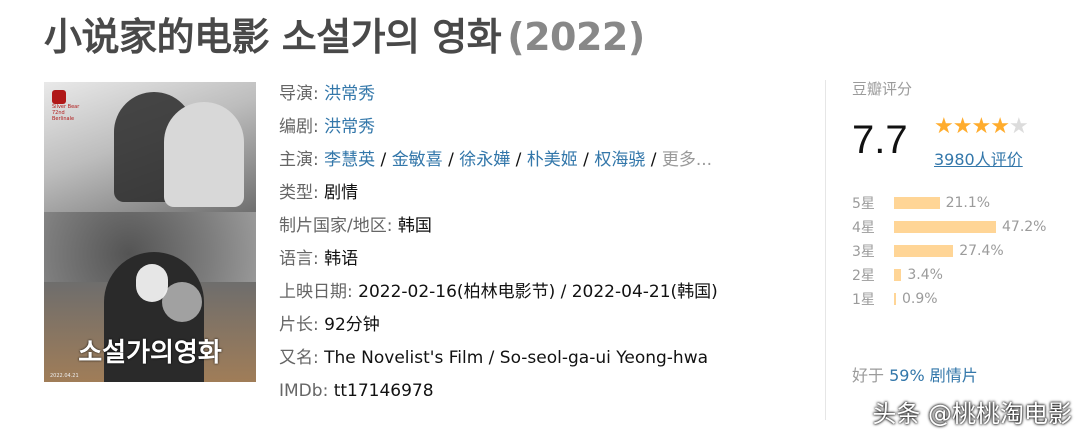 This screenshot has height=437, width=1080. Describe the element at coordinates (204, 154) in the screenshot. I see `poster-figure` at that location.